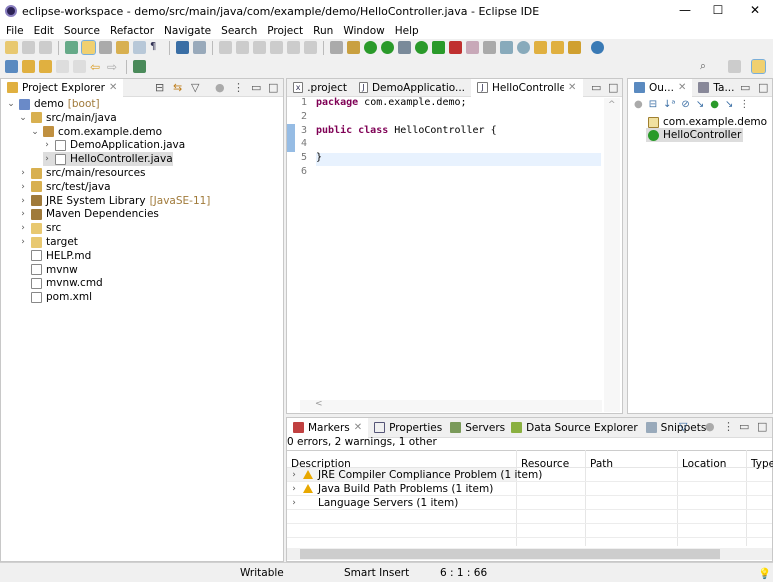 Image resolution: width=773 pixels, height=582 pixels. Describe the element at coordinates (328, 427) in the screenshot. I see `tab-markers: Markers ✕` at that location.